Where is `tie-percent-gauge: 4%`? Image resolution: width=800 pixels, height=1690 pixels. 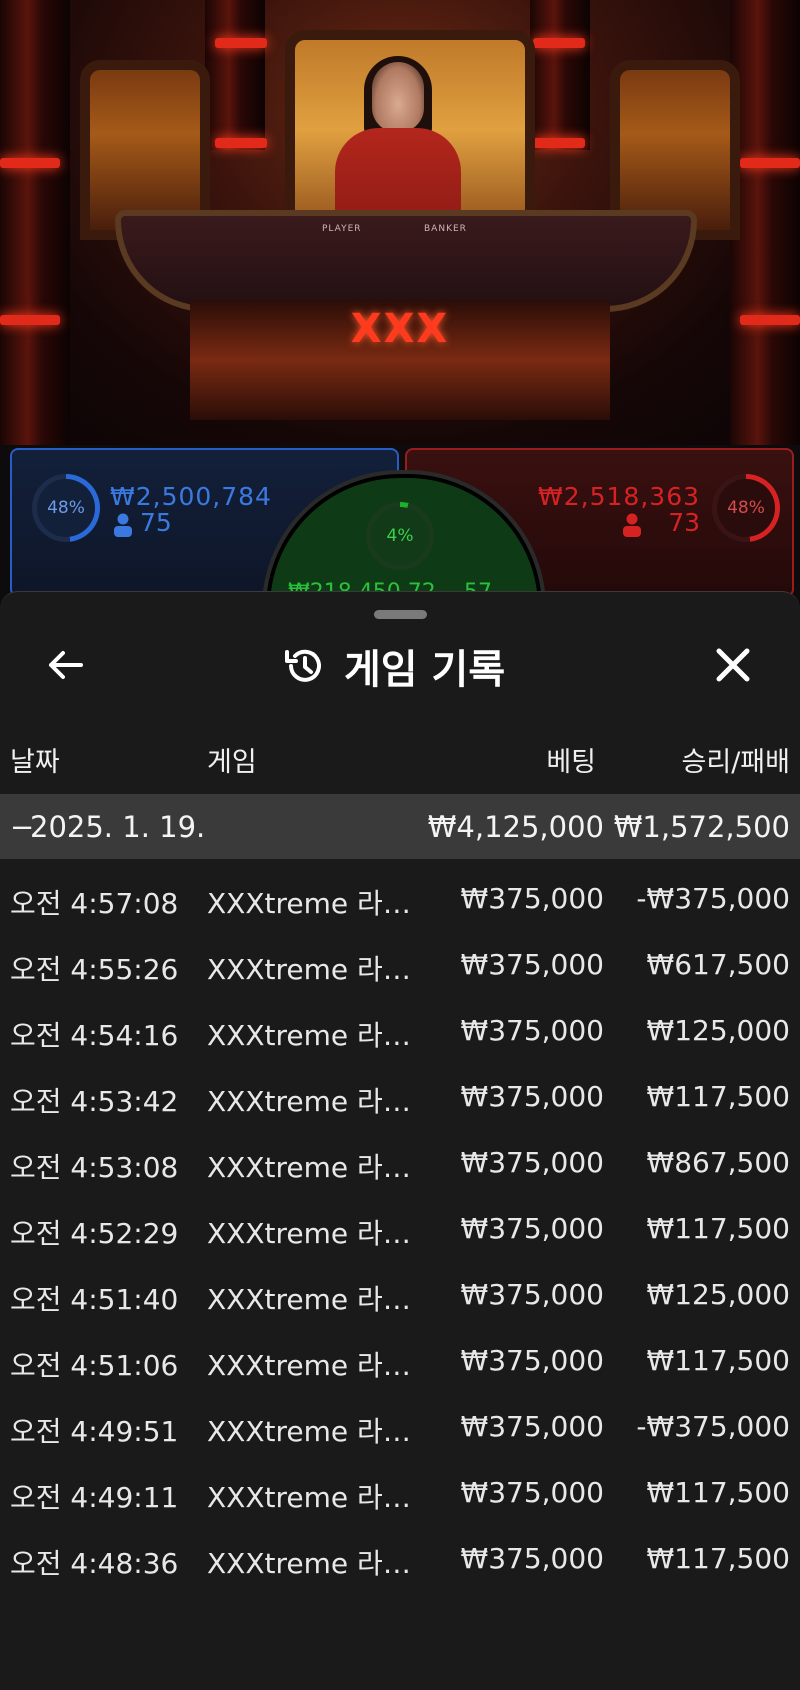
tie-percent-gauge: 4% is located at coordinates (400, 536).